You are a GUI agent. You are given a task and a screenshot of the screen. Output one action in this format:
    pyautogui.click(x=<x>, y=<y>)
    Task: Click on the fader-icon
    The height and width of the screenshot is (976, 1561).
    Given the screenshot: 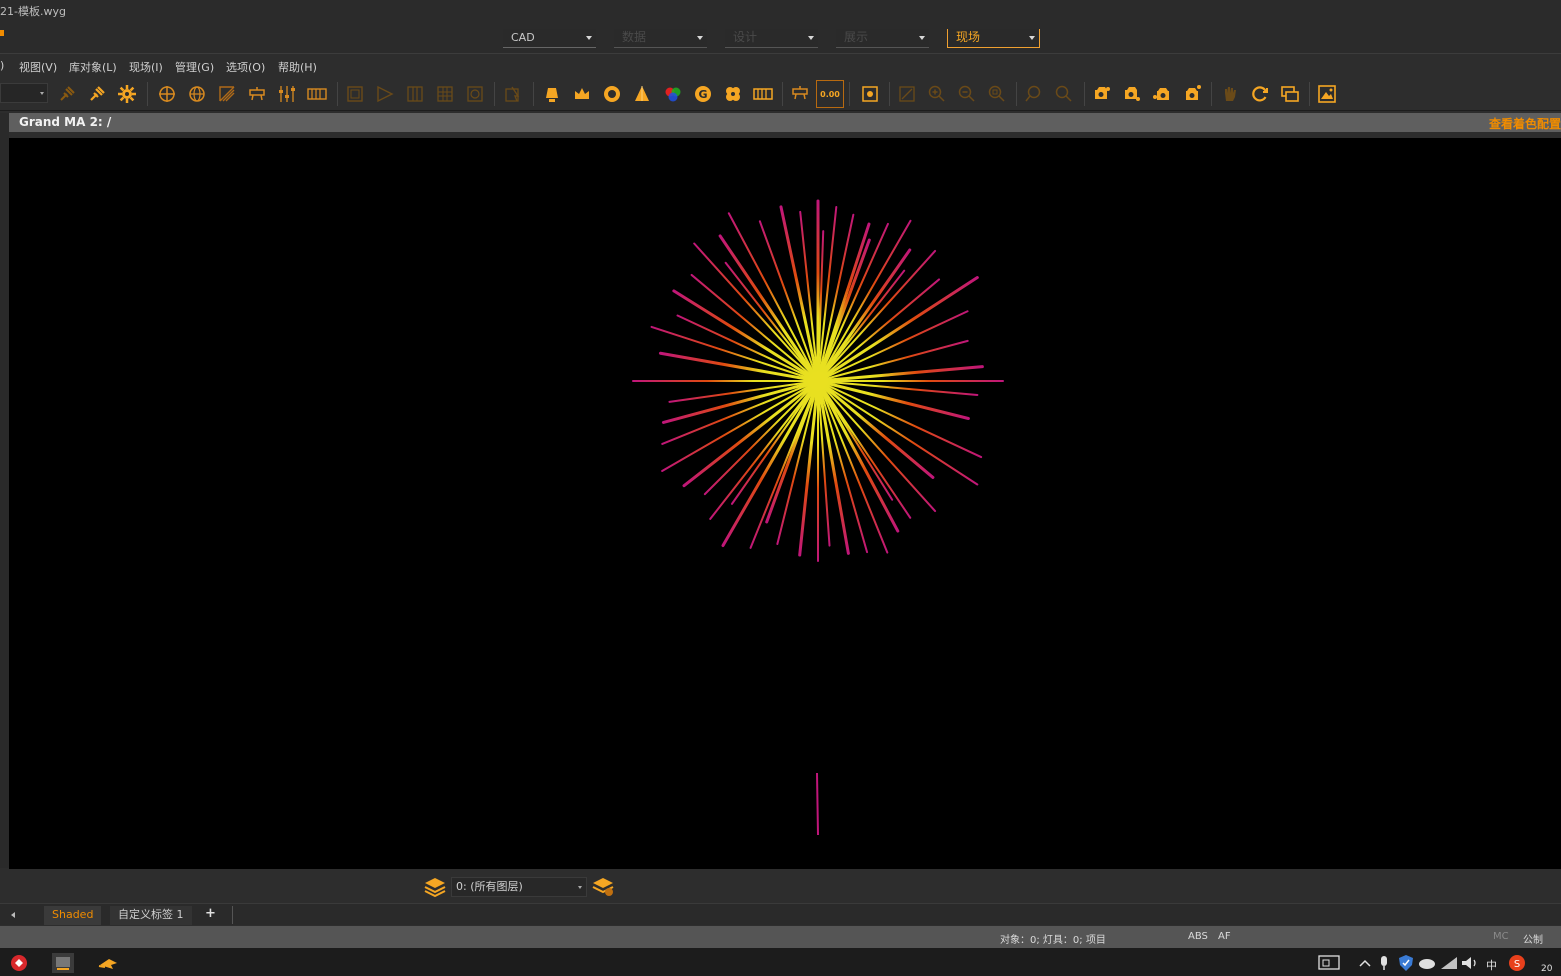 What is the action you would take?
    pyautogui.click(x=287, y=94)
    